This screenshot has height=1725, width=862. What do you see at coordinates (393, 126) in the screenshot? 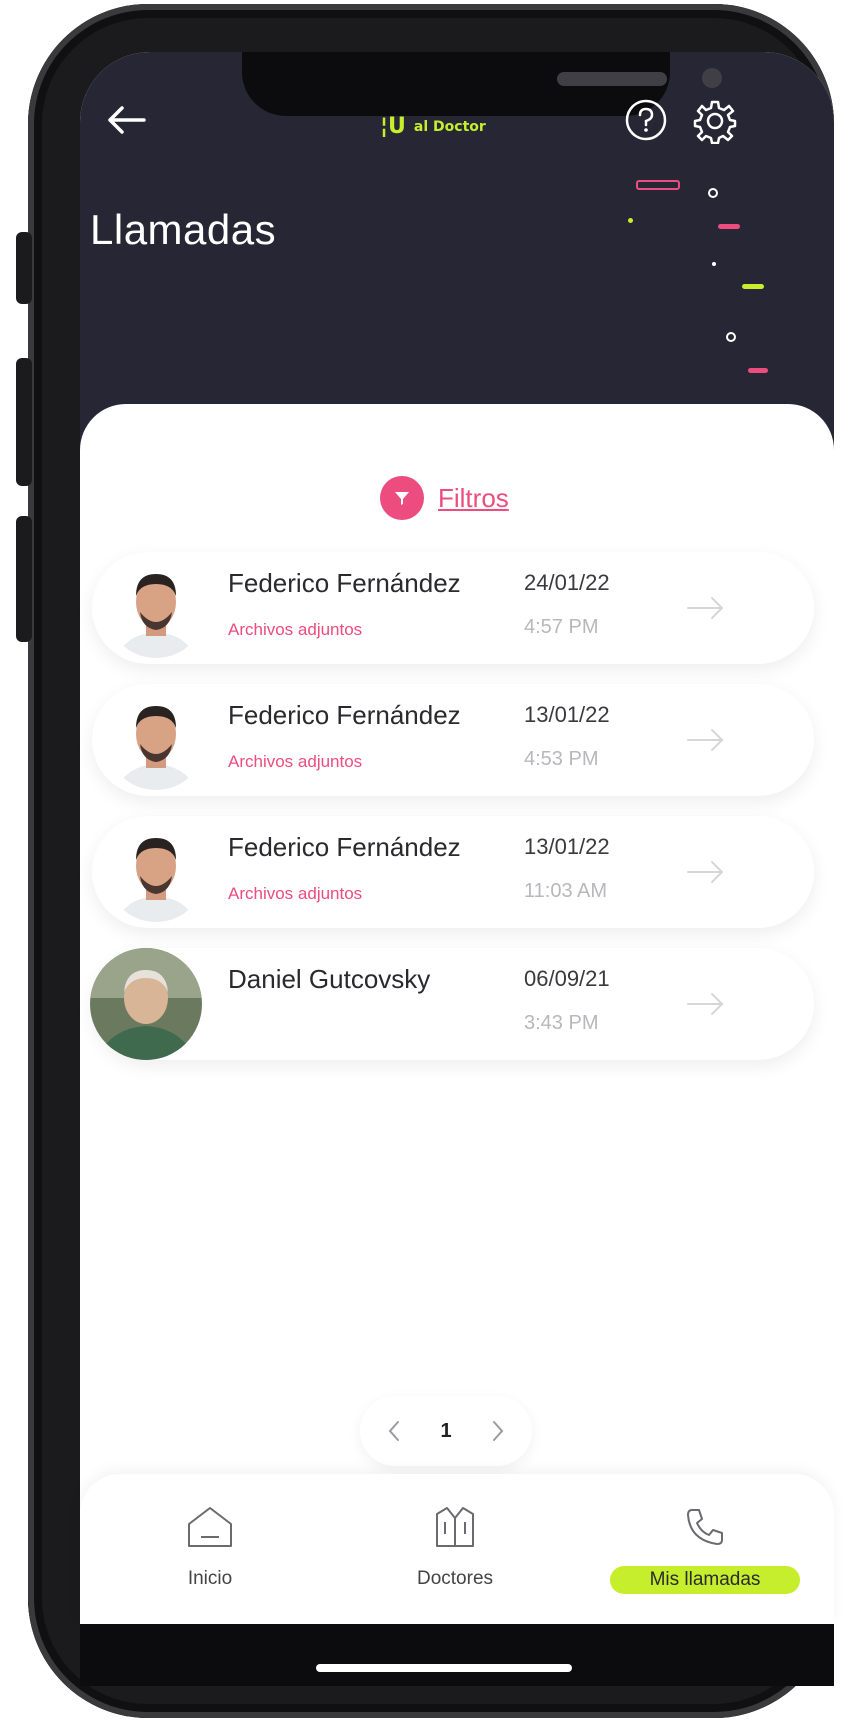
I see `stethoscope-icon: ¦U` at bounding box center [393, 126].